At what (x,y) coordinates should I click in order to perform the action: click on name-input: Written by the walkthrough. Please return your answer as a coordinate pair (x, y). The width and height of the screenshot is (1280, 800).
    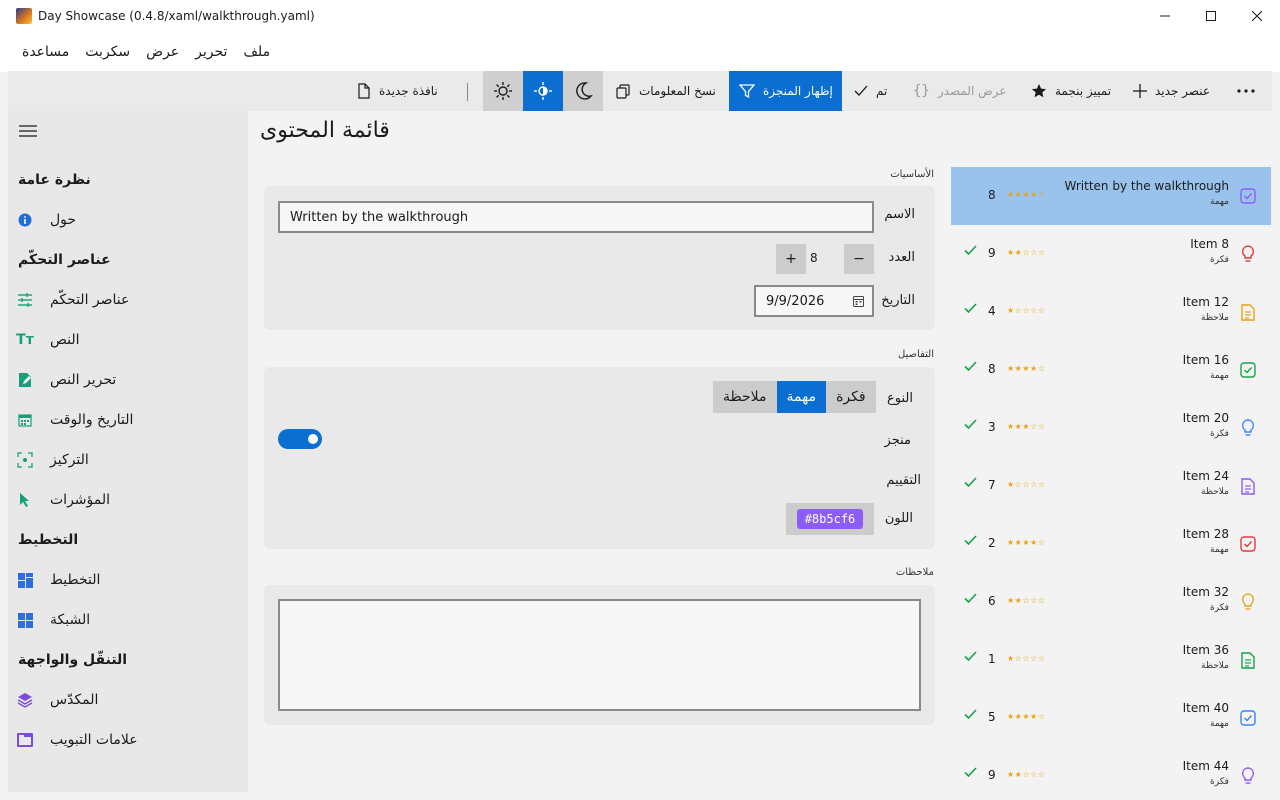
    Looking at the image, I should click on (576, 217).